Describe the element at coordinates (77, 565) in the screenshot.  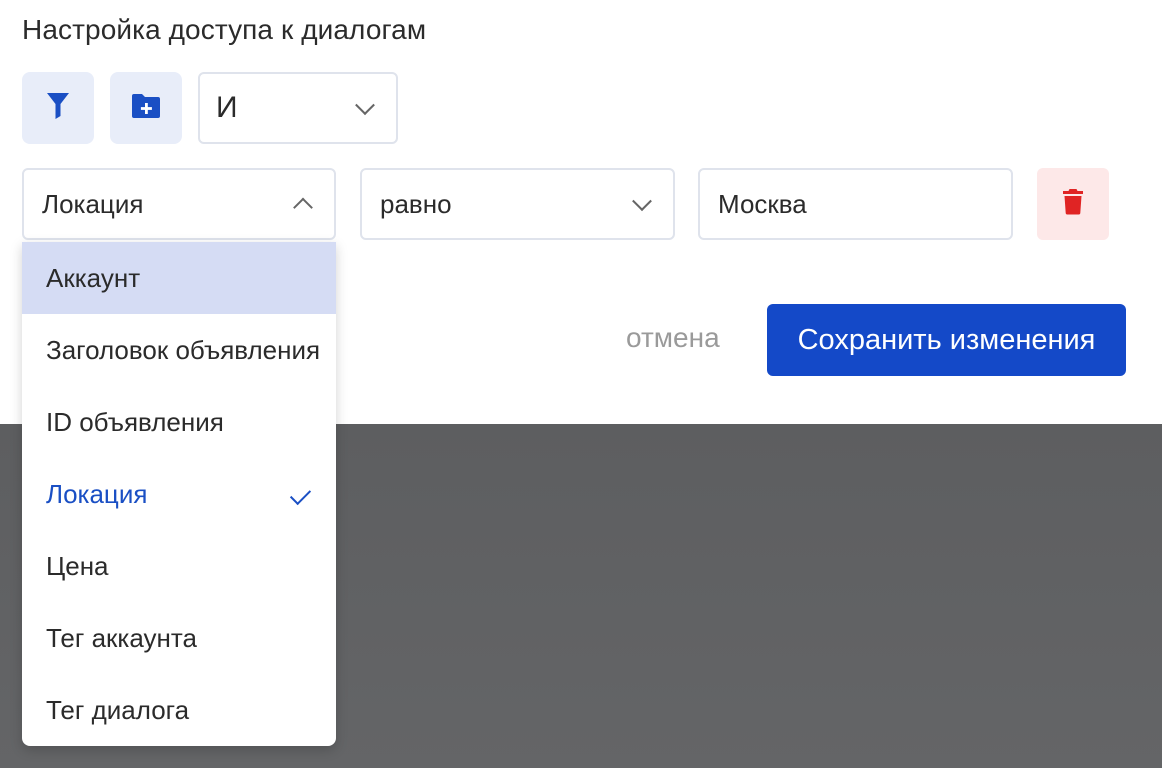
I see `dropdown-option-label: Цена` at that location.